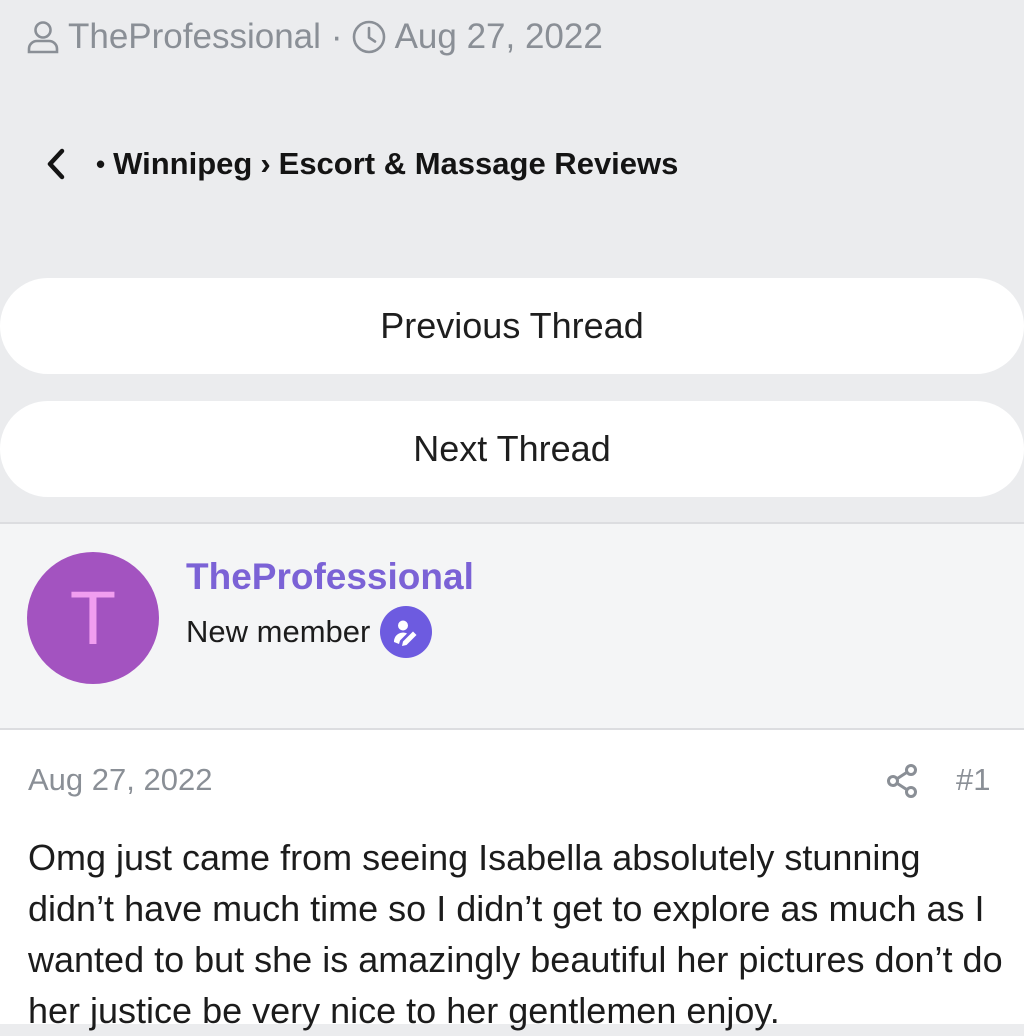 The image size is (1024, 1036). What do you see at coordinates (182, 164) in the screenshot?
I see `breadcrumb-item-winnipeg: Winnipeg` at bounding box center [182, 164].